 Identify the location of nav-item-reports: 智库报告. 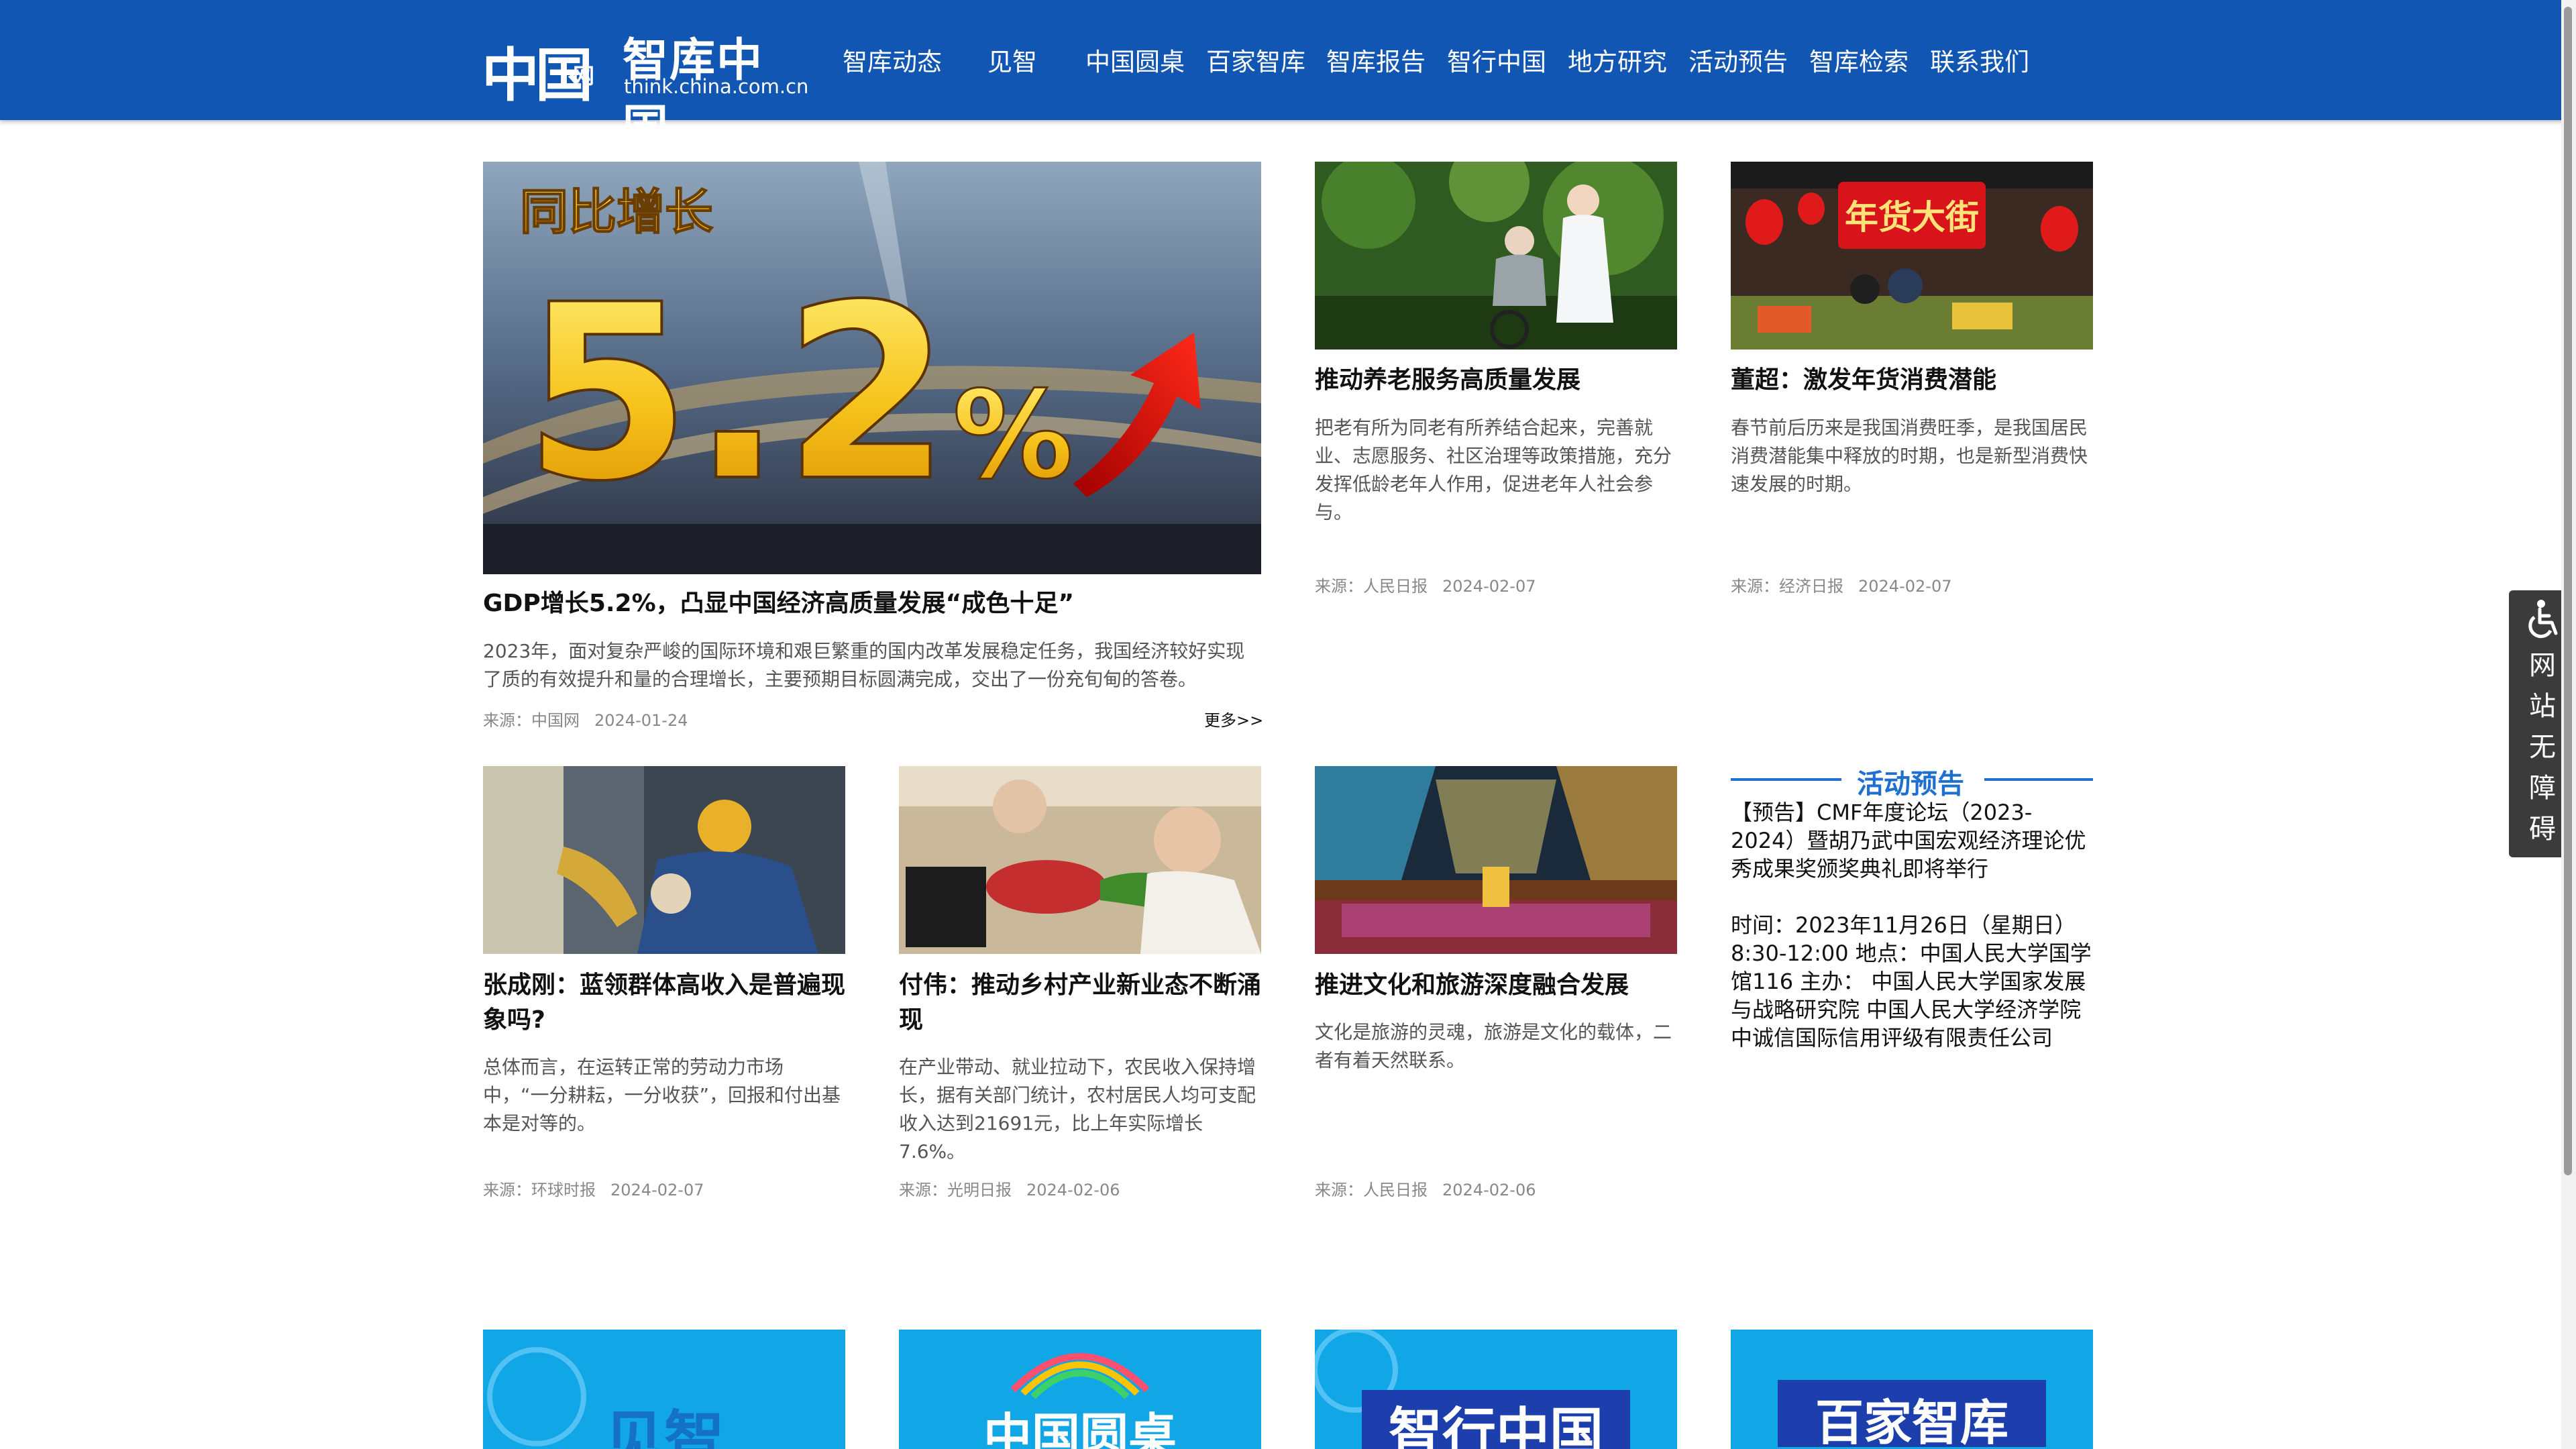
(1376, 60).